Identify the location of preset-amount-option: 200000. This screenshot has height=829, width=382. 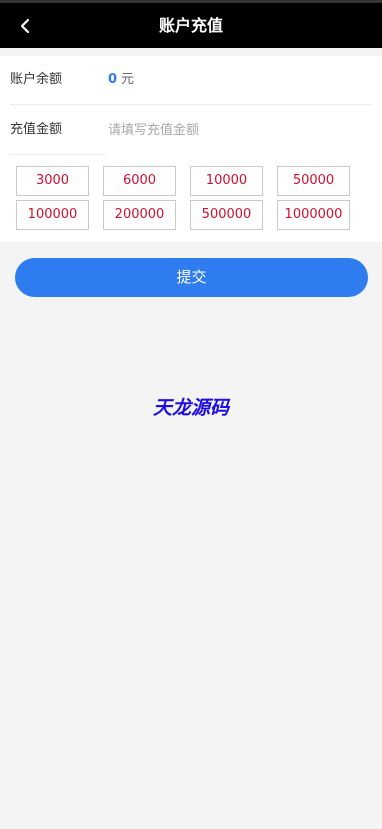
(139, 215).